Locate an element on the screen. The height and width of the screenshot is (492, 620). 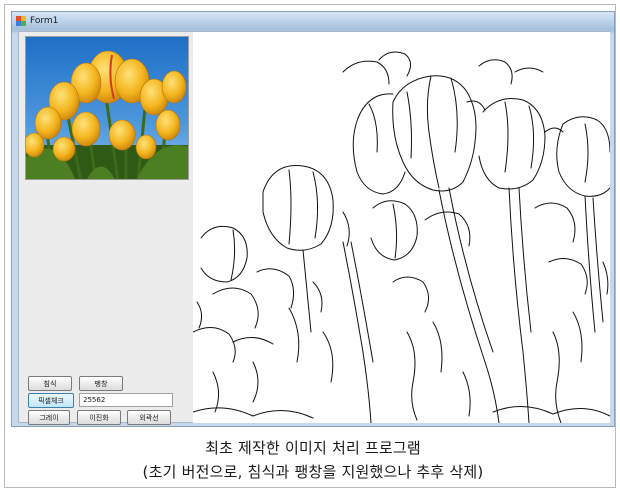
window-title: Form1 is located at coordinates (44, 21).